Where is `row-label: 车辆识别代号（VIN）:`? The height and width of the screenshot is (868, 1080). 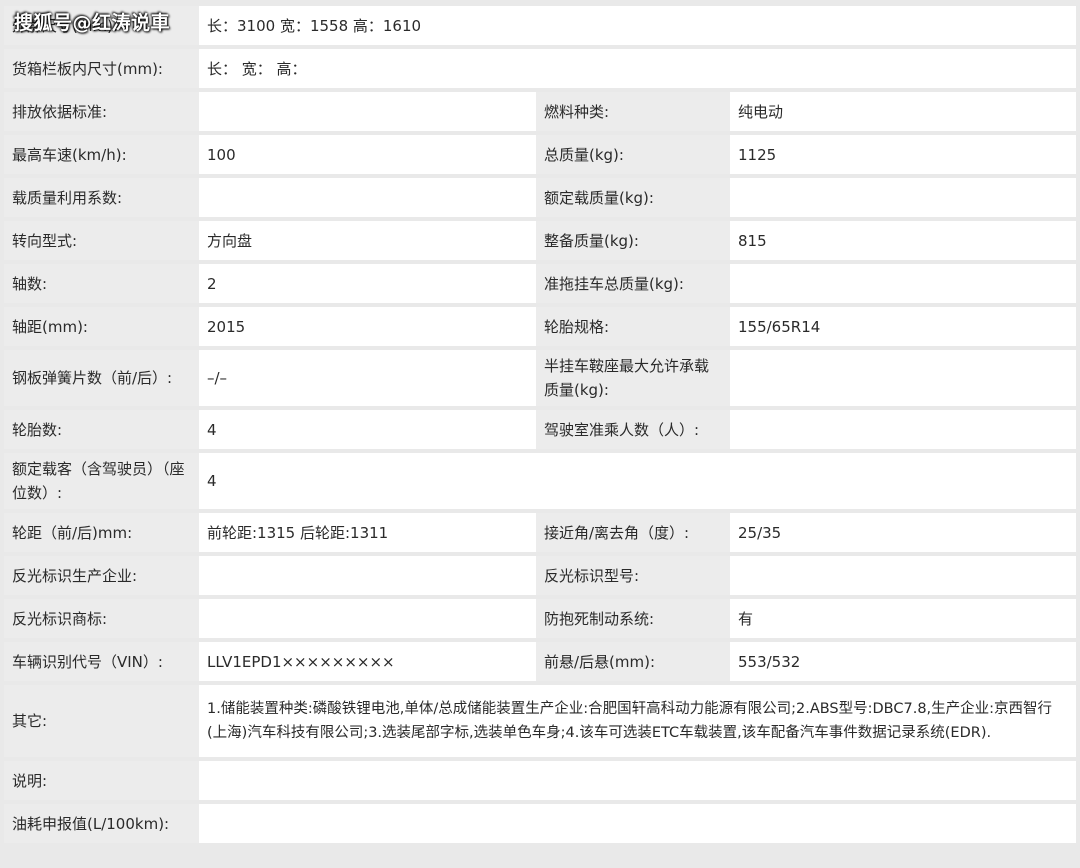
row-label: 车辆识别代号（VIN）: is located at coordinates (101, 661).